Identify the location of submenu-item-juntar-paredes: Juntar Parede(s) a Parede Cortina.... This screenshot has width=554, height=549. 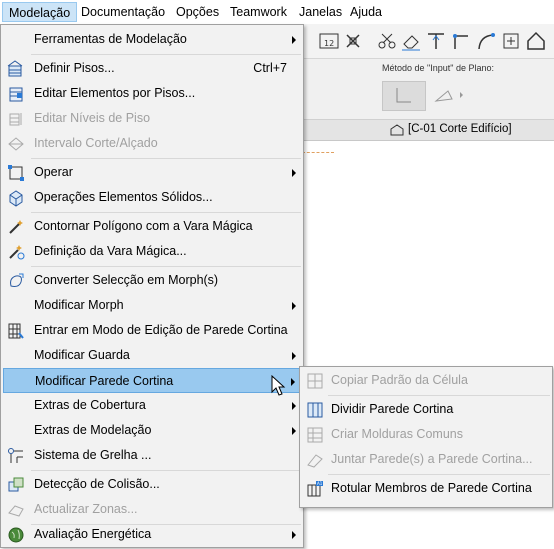
(426, 459).